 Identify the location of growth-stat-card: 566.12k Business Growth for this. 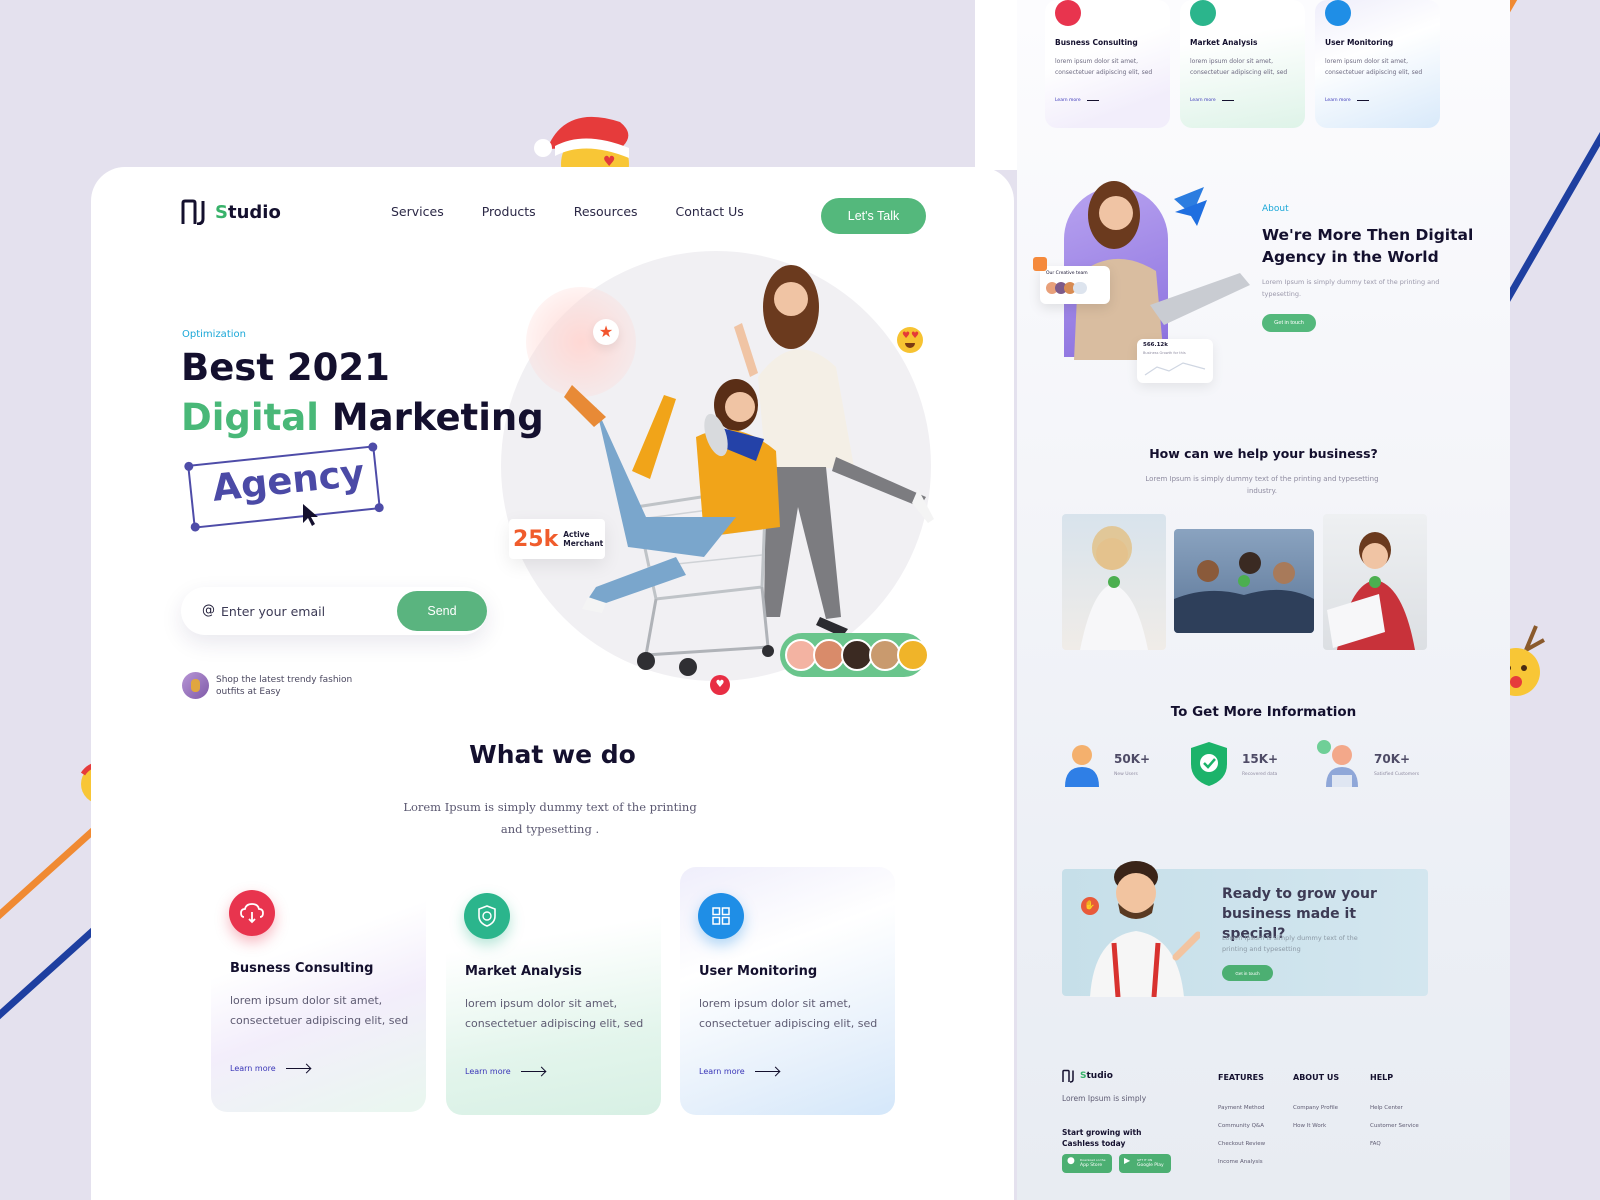
(1175, 361).